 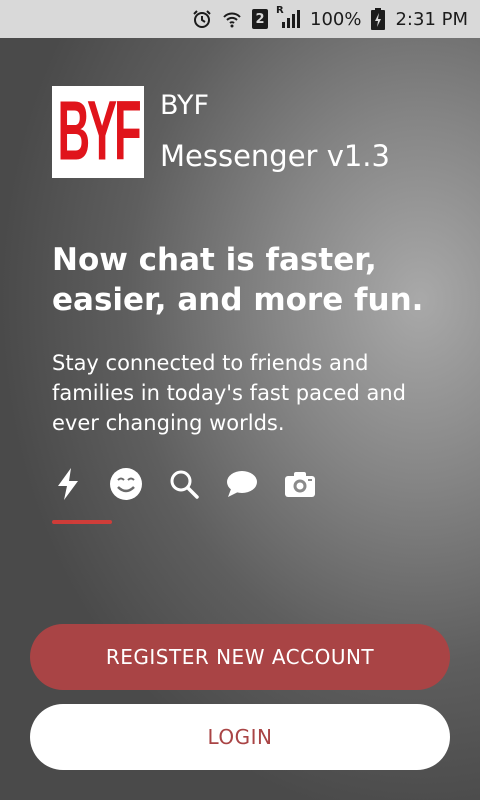 What do you see at coordinates (82, 522) in the screenshot?
I see `page-indicator` at bounding box center [82, 522].